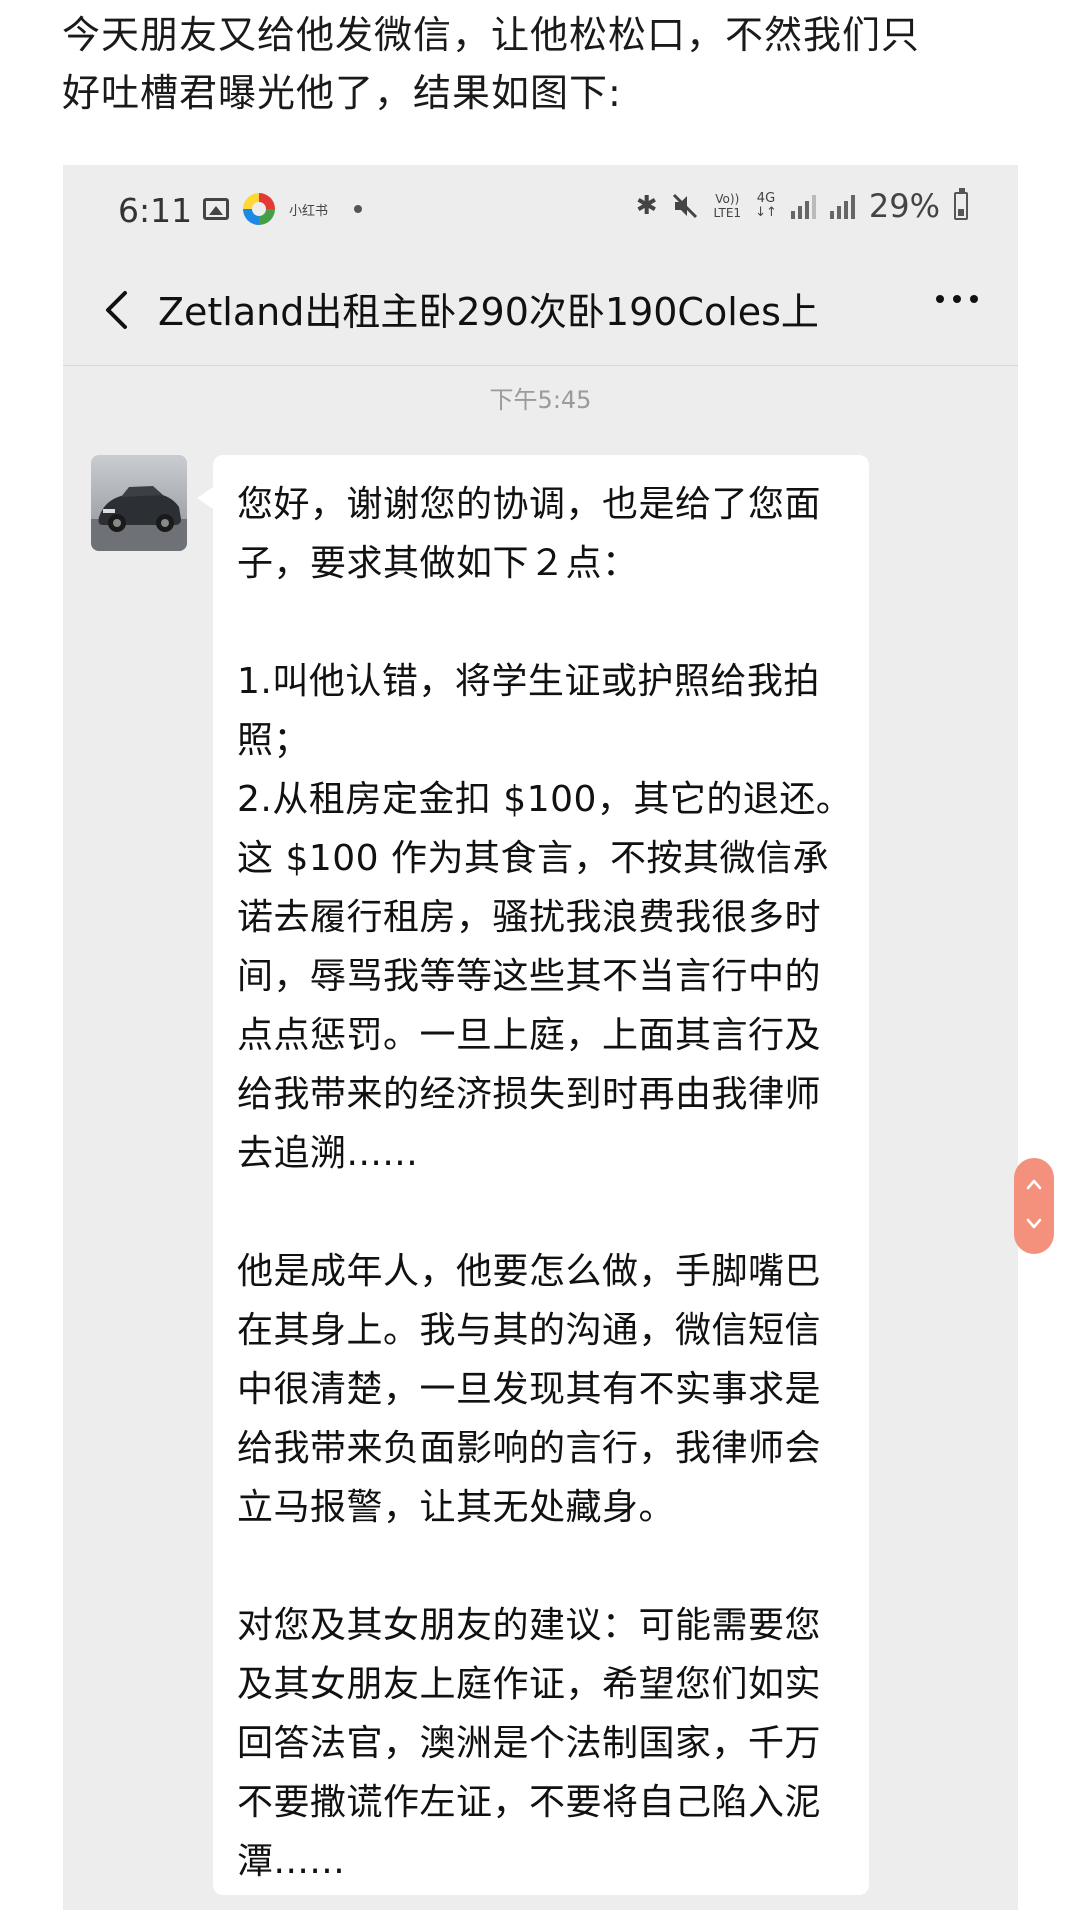 The height and width of the screenshot is (1910, 1080). What do you see at coordinates (540, 210) in the screenshot?
I see `status-bar: 6:11 小红书 ✱ Vo)) LTE1 4G ↓↑ 29%` at bounding box center [540, 210].